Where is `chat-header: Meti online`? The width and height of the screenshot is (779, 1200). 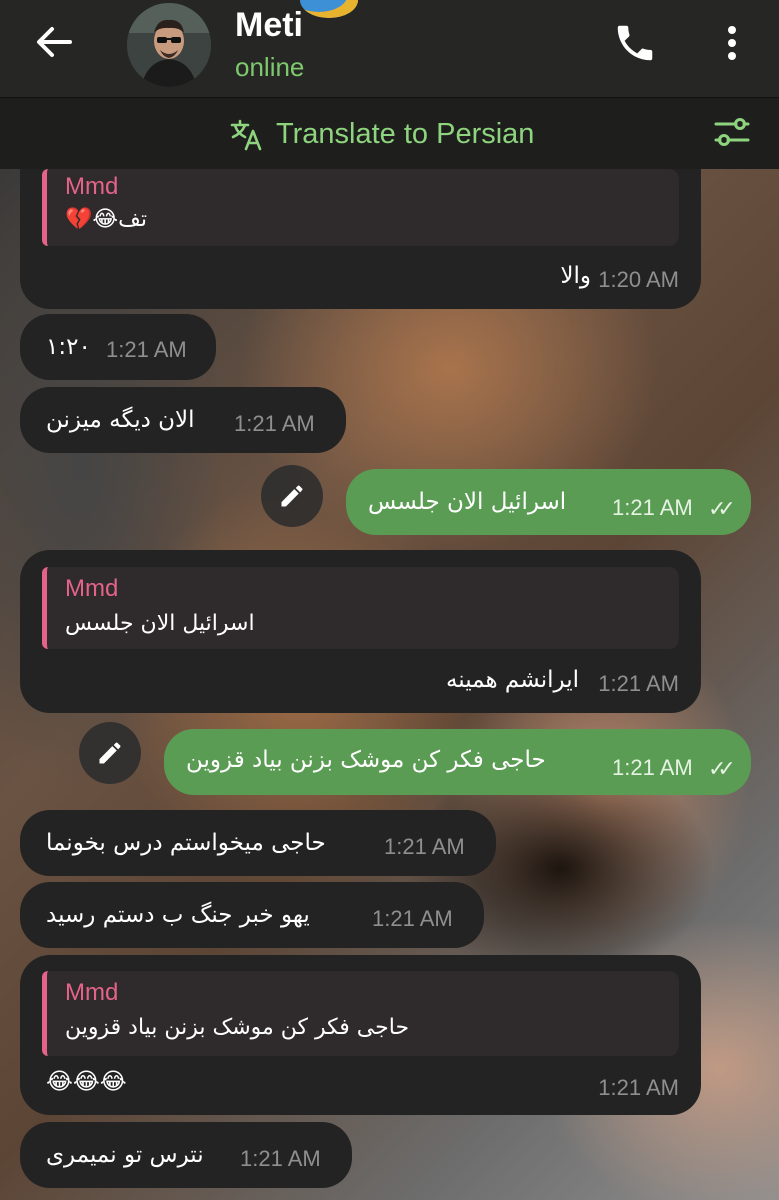
chat-header: Meti online is located at coordinates (389, 48).